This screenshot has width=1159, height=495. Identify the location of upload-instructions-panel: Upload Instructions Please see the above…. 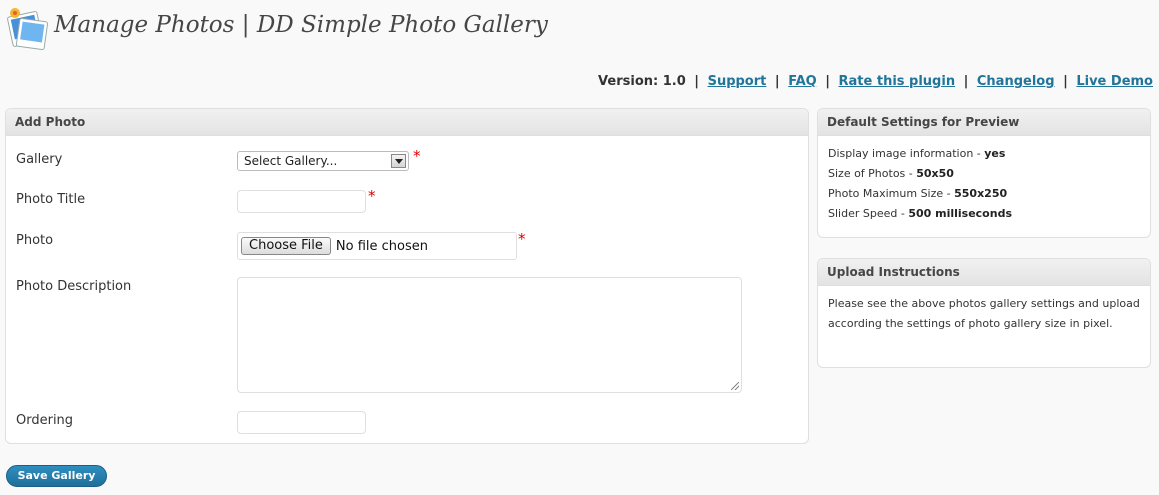
(984, 313).